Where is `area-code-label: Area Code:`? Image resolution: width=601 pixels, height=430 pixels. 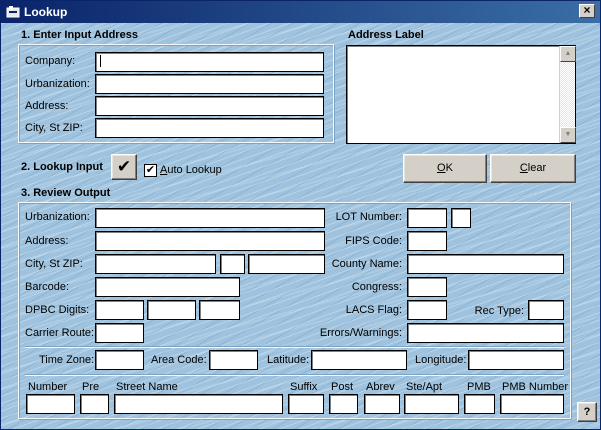
area-code-label: Area Code: is located at coordinates (179, 360).